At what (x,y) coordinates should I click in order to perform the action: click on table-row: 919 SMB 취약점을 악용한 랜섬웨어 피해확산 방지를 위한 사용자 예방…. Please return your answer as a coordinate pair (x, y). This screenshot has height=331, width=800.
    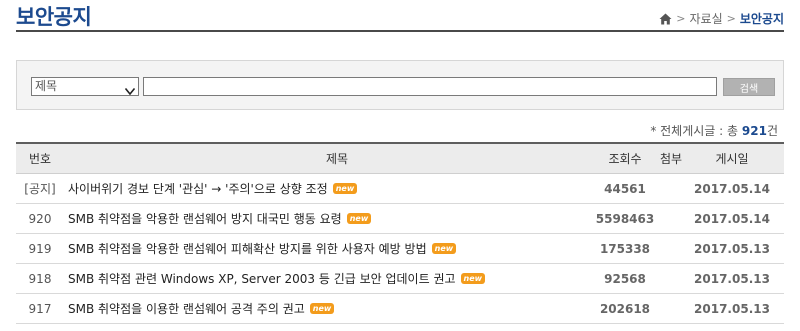
    Looking at the image, I should click on (400, 249).